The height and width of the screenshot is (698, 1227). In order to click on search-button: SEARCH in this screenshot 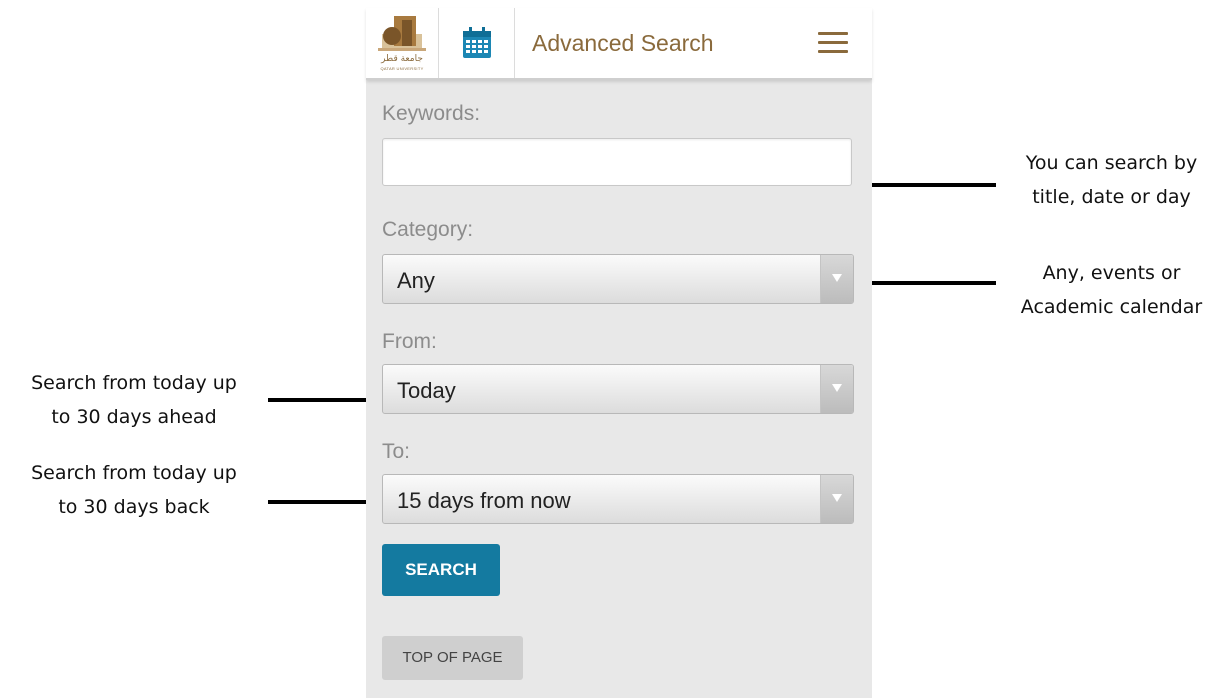, I will do `click(441, 570)`.